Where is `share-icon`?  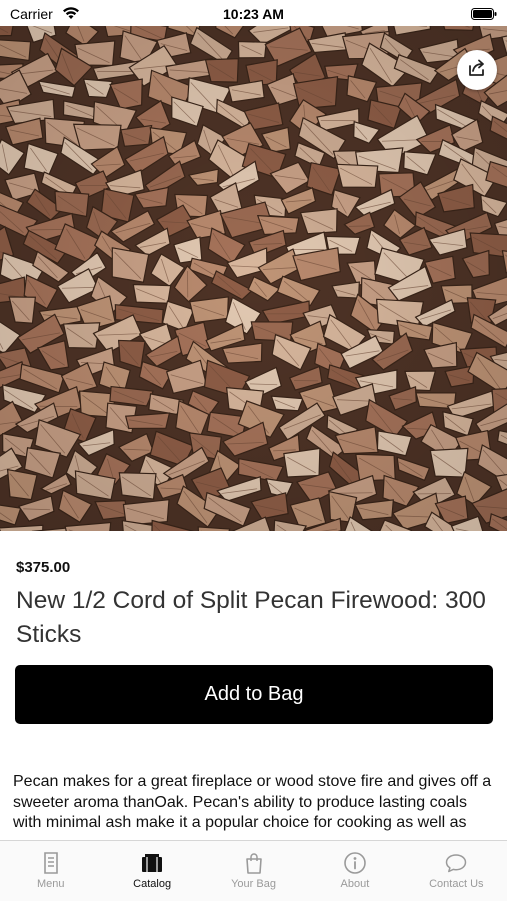
share-icon is located at coordinates (477, 70).